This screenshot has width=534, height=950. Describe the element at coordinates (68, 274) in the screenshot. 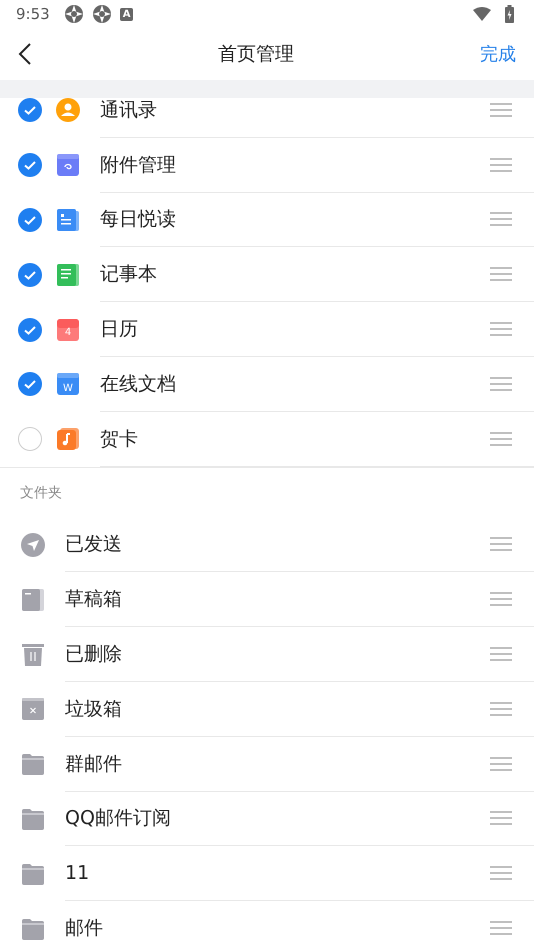

I see `notes-icon` at that location.